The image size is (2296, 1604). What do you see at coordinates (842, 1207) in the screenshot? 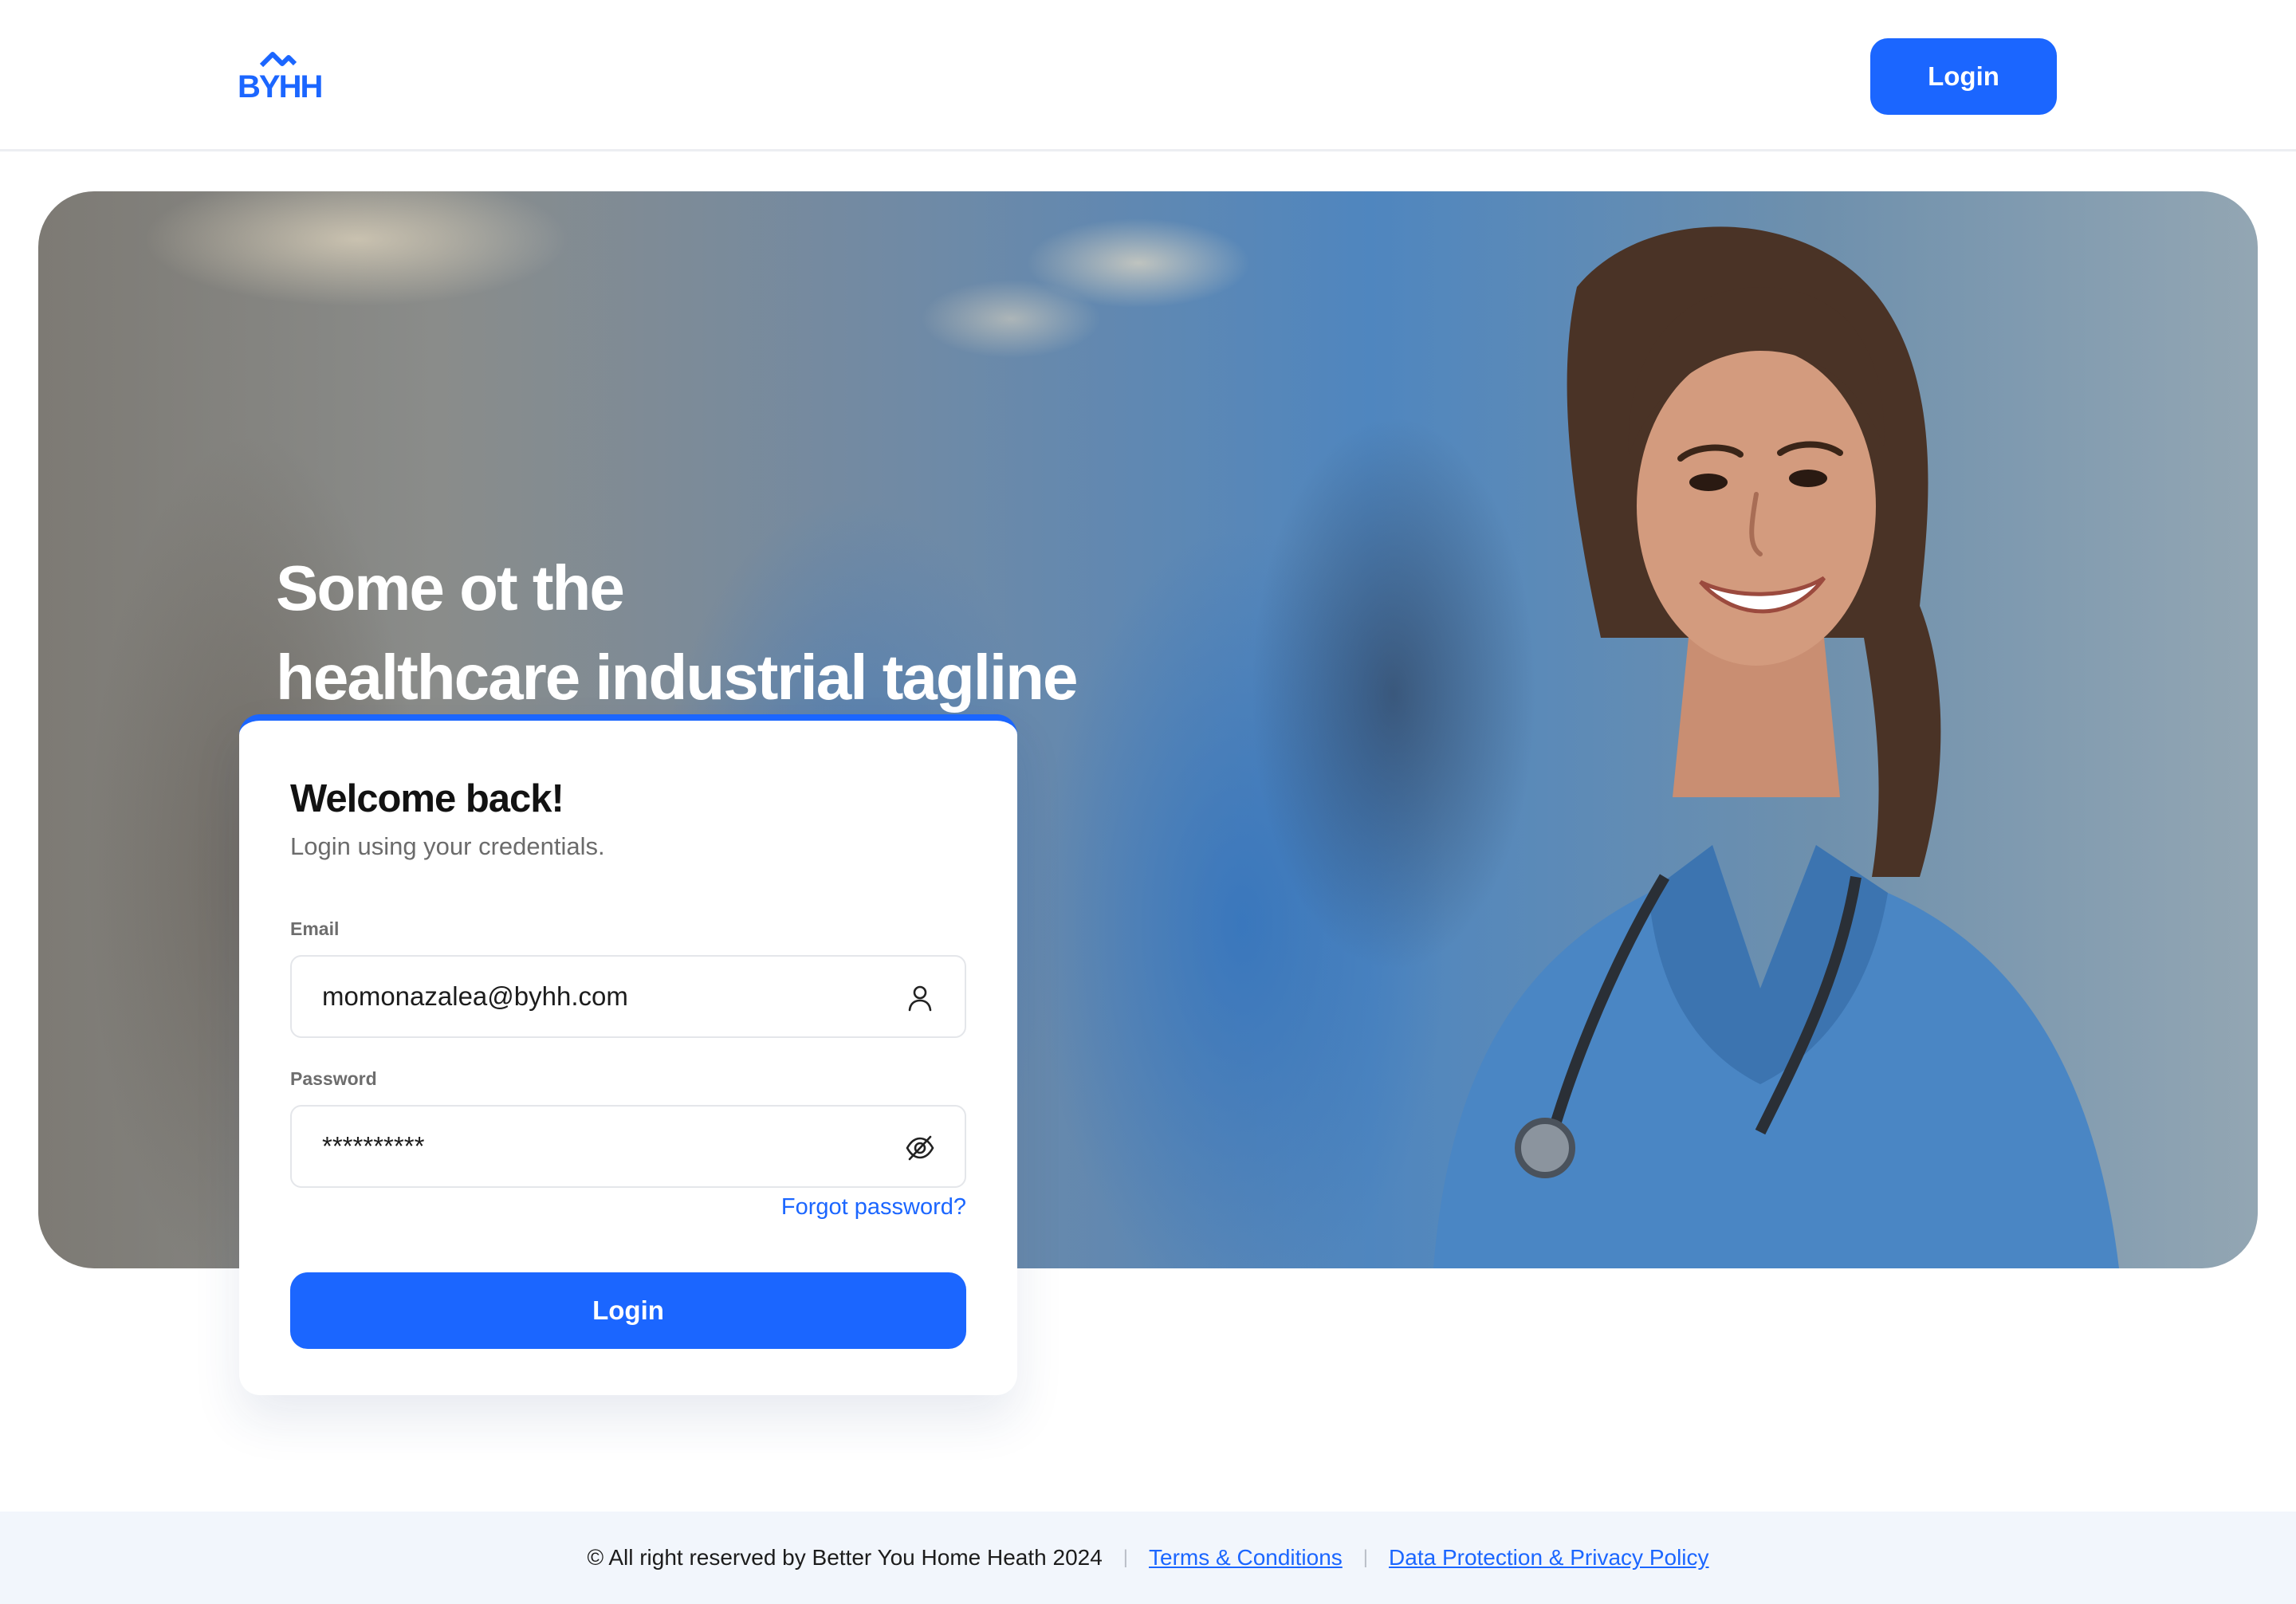
I see `forgot-password-link: Forgot password?` at bounding box center [842, 1207].